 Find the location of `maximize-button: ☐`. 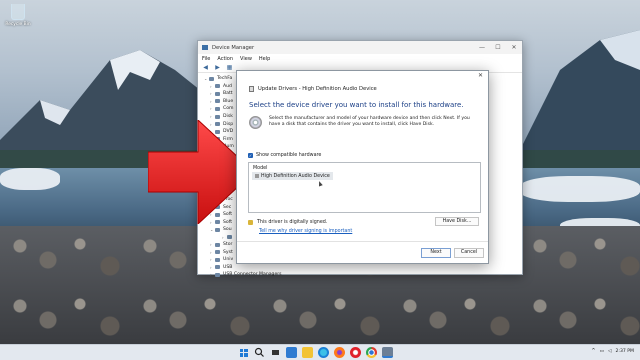

maximize-button: ☐ is located at coordinates (498, 47).